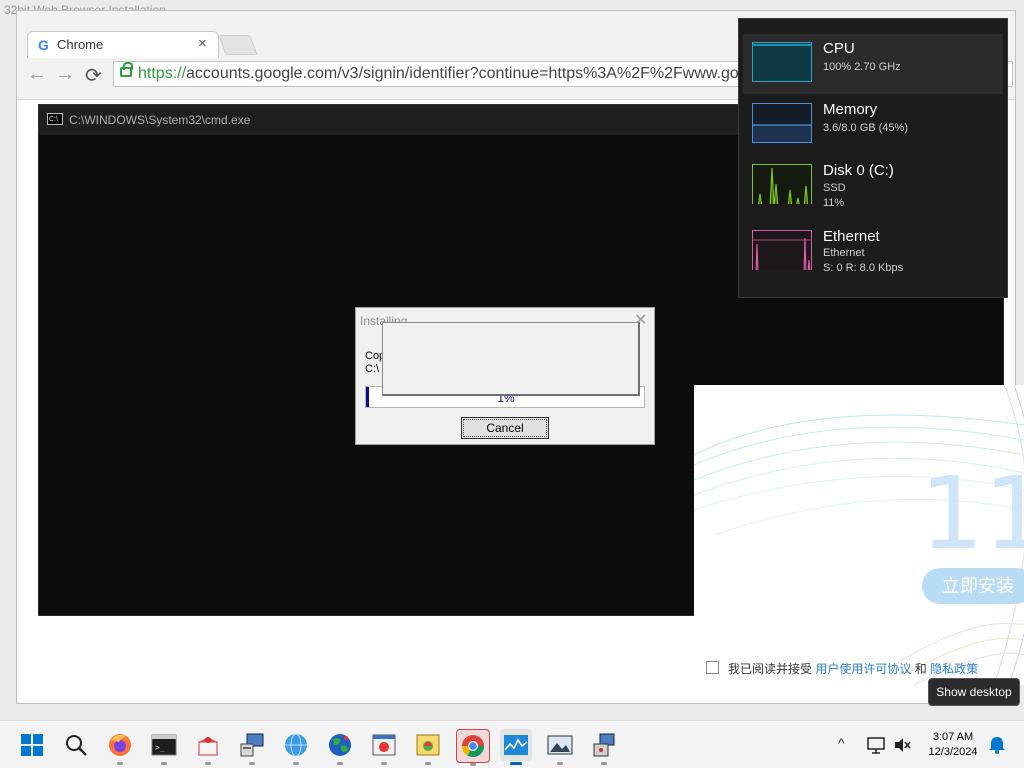 This screenshot has width=1024, height=768. I want to click on url-scheme: https://, so click(162, 73).